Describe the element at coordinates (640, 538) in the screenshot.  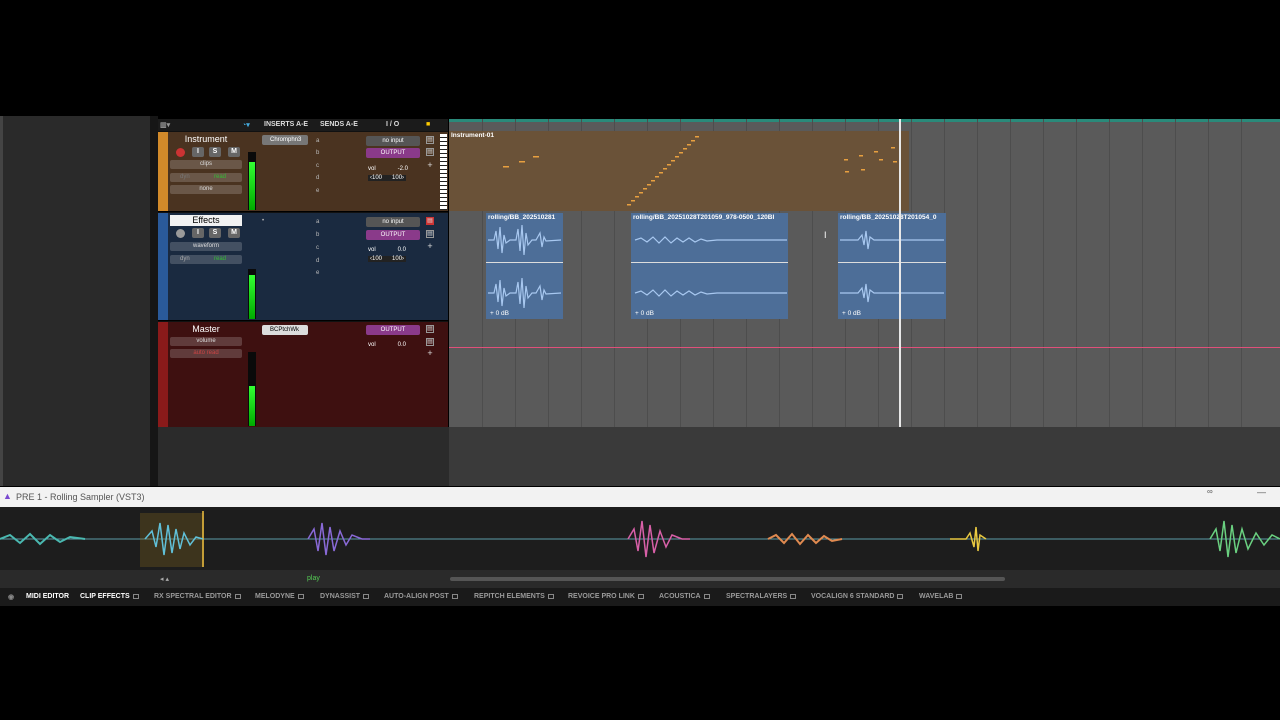
I see `sampler-waveform` at that location.